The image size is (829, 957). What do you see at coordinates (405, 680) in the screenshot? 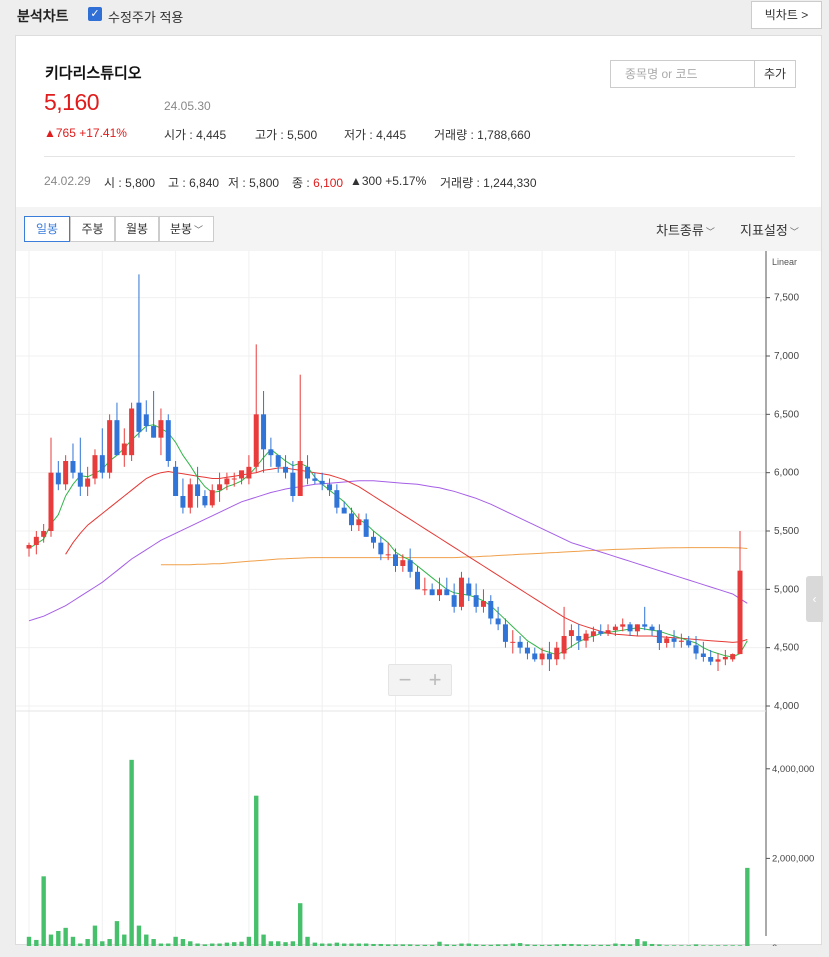
I see `zoom-out-button: −` at bounding box center [405, 680].